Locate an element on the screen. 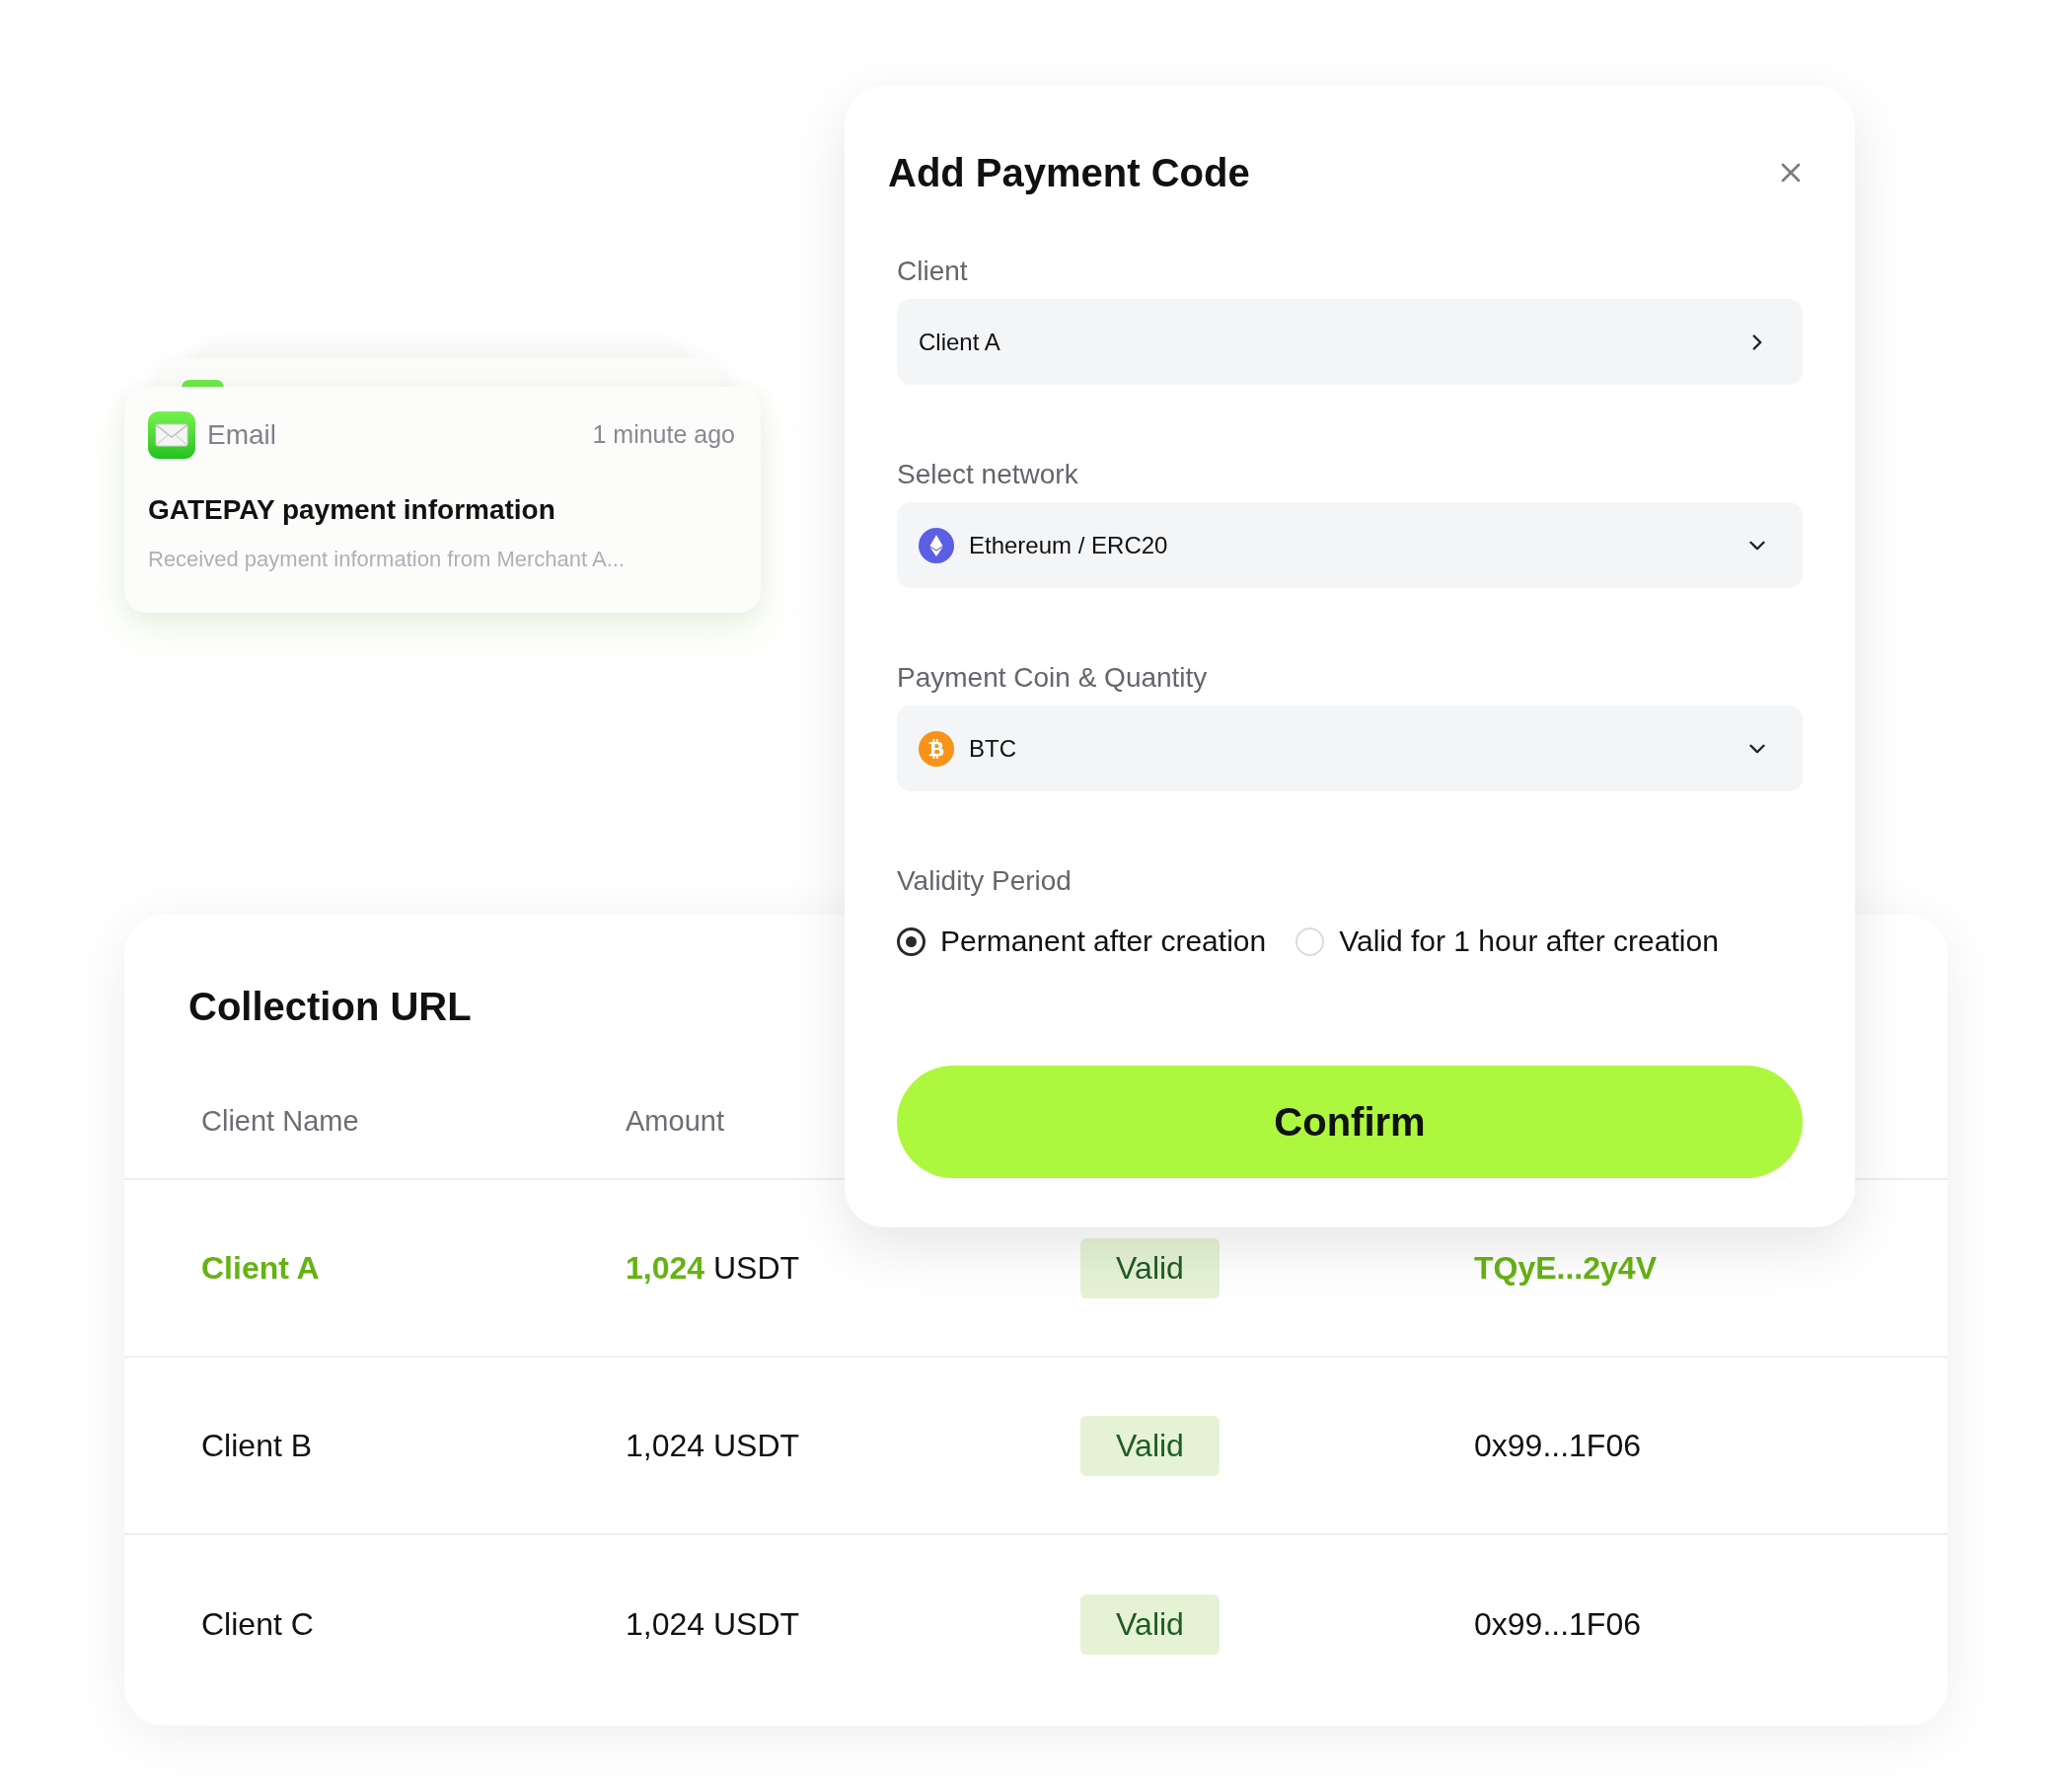 The height and width of the screenshot is (1776, 2072). client-select: Client A is located at coordinates (1350, 342).